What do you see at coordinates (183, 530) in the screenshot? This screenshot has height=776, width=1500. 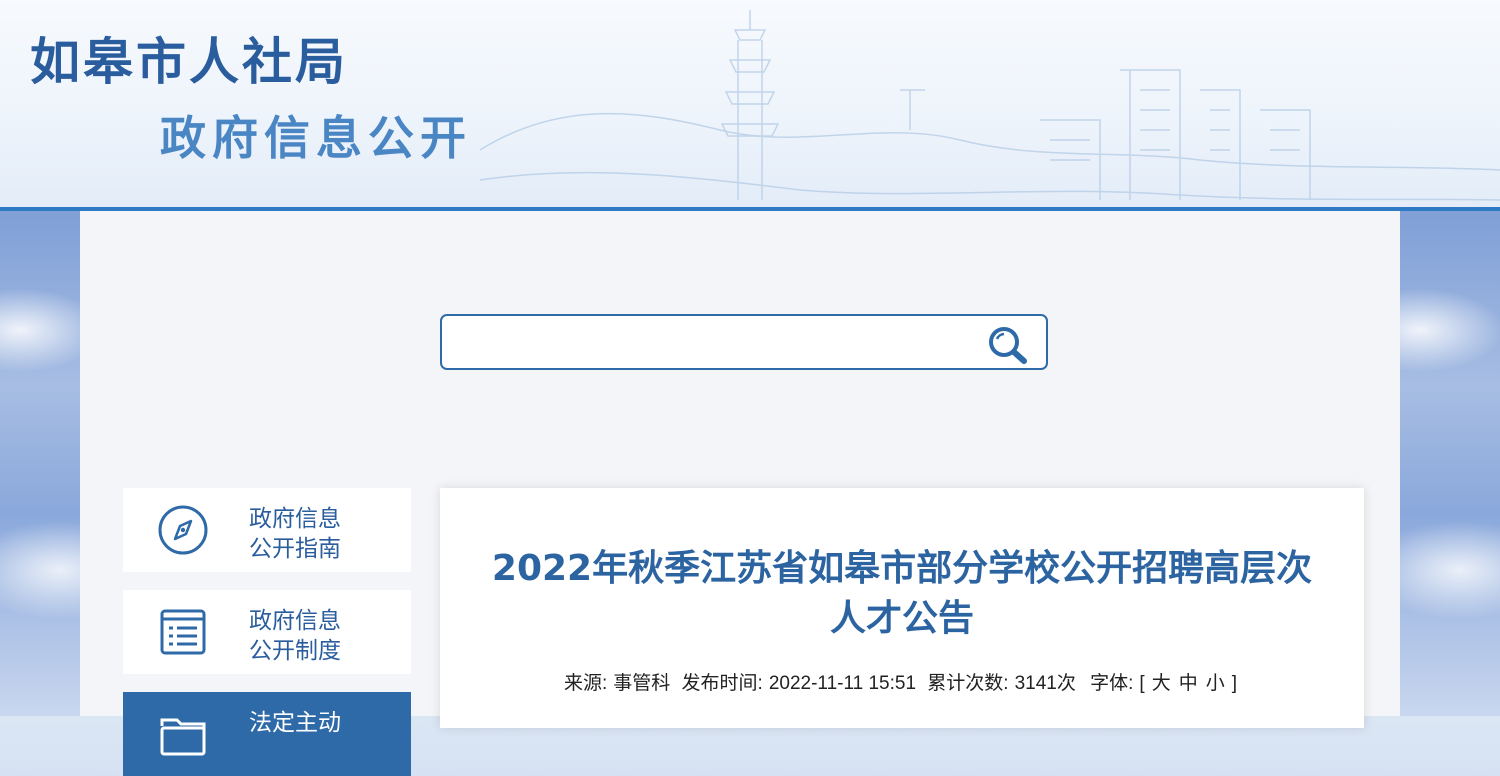 I see `compass-icon` at bounding box center [183, 530].